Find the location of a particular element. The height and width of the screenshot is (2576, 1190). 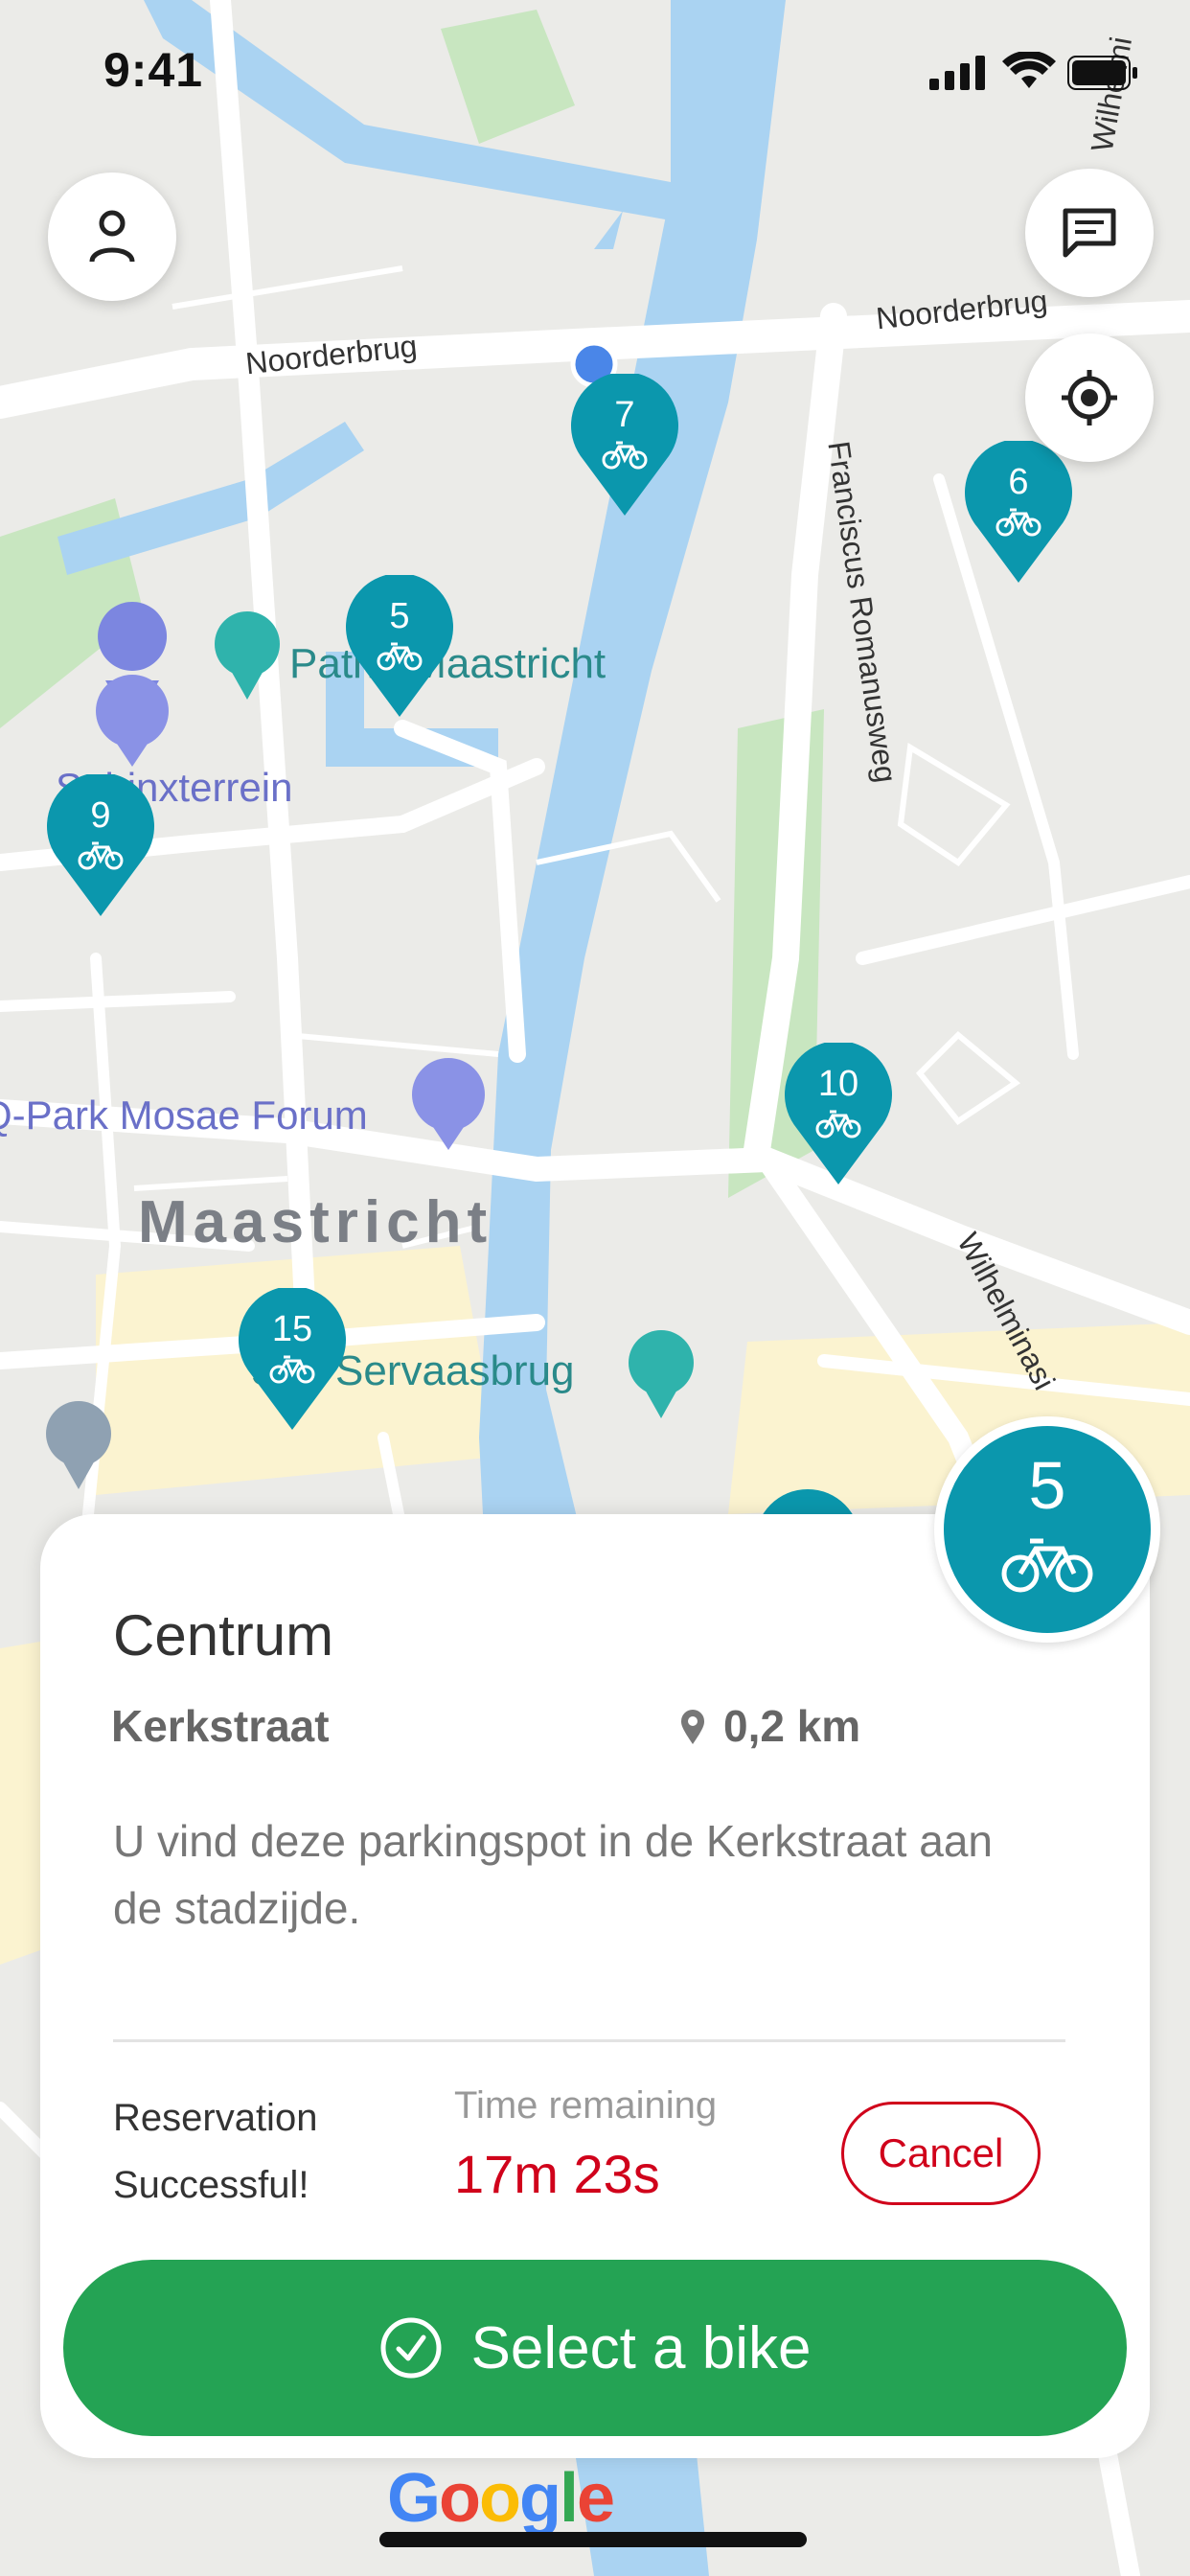

locate-button is located at coordinates (1090, 398).